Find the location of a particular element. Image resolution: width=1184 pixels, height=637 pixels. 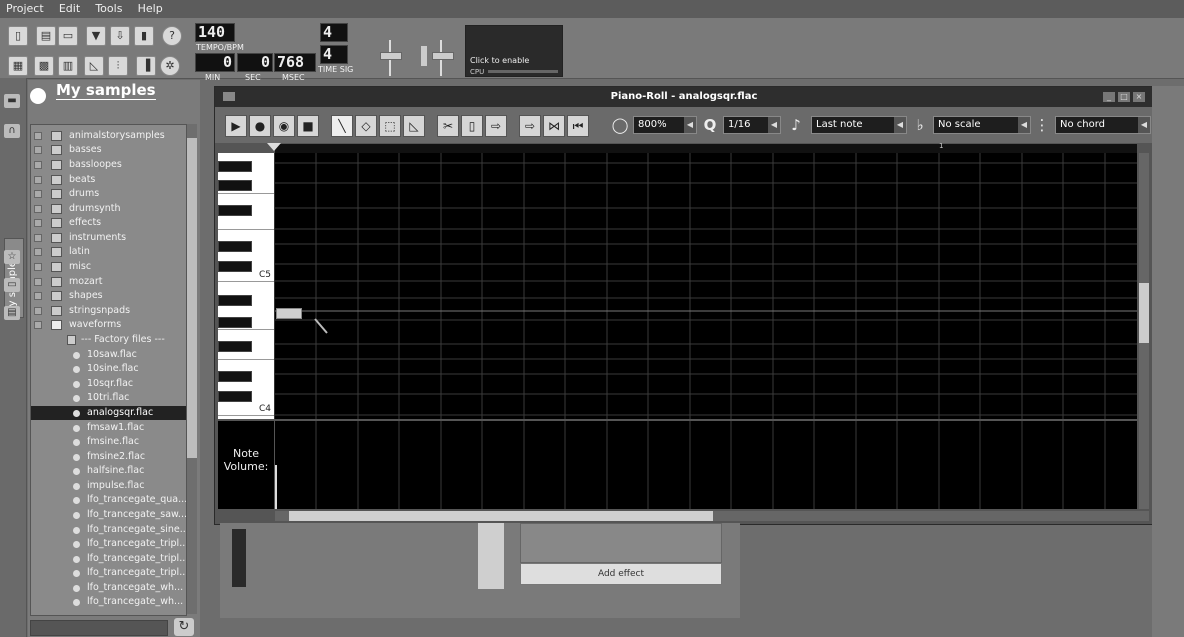

record-icon: ● is located at coordinates (260, 126).